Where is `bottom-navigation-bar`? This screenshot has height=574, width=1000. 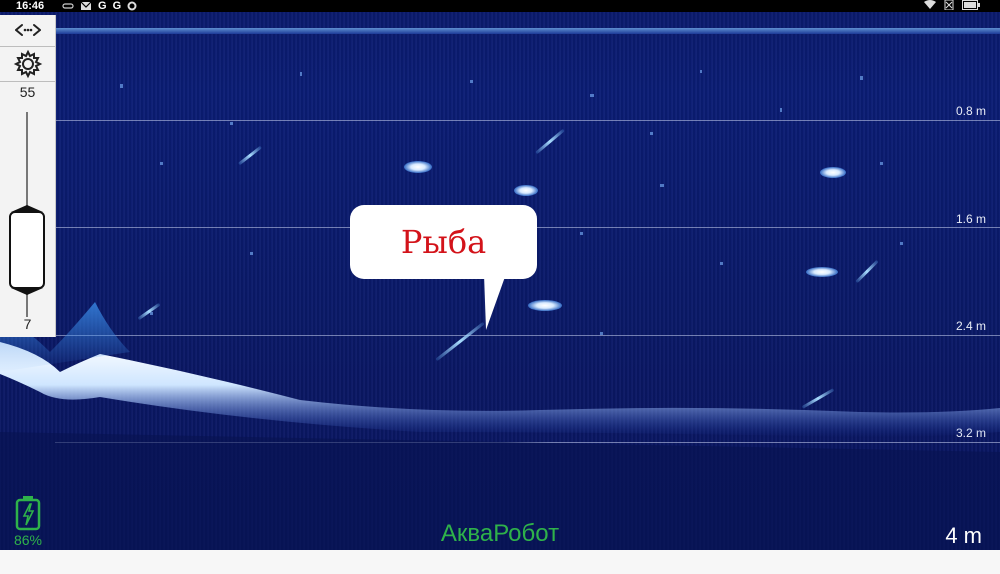 bottom-navigation-bar is located at coordinates (500, 562).